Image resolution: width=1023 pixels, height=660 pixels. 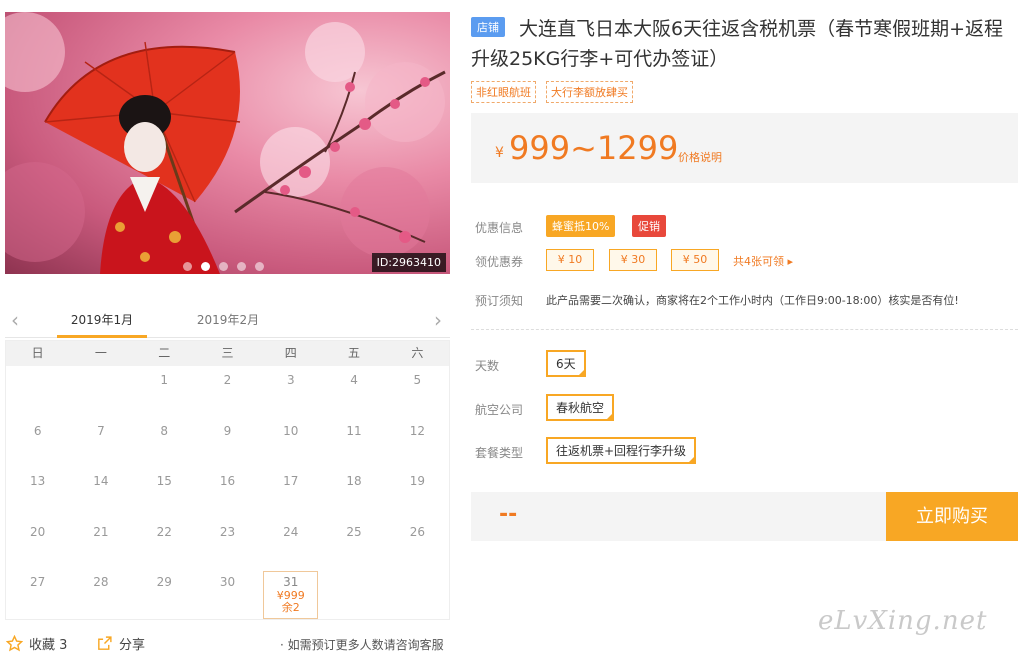 What do you see at coordinates (100, 442) in the screenshot?
I see `calendar-day: 7` at bounding box center [100, 442].